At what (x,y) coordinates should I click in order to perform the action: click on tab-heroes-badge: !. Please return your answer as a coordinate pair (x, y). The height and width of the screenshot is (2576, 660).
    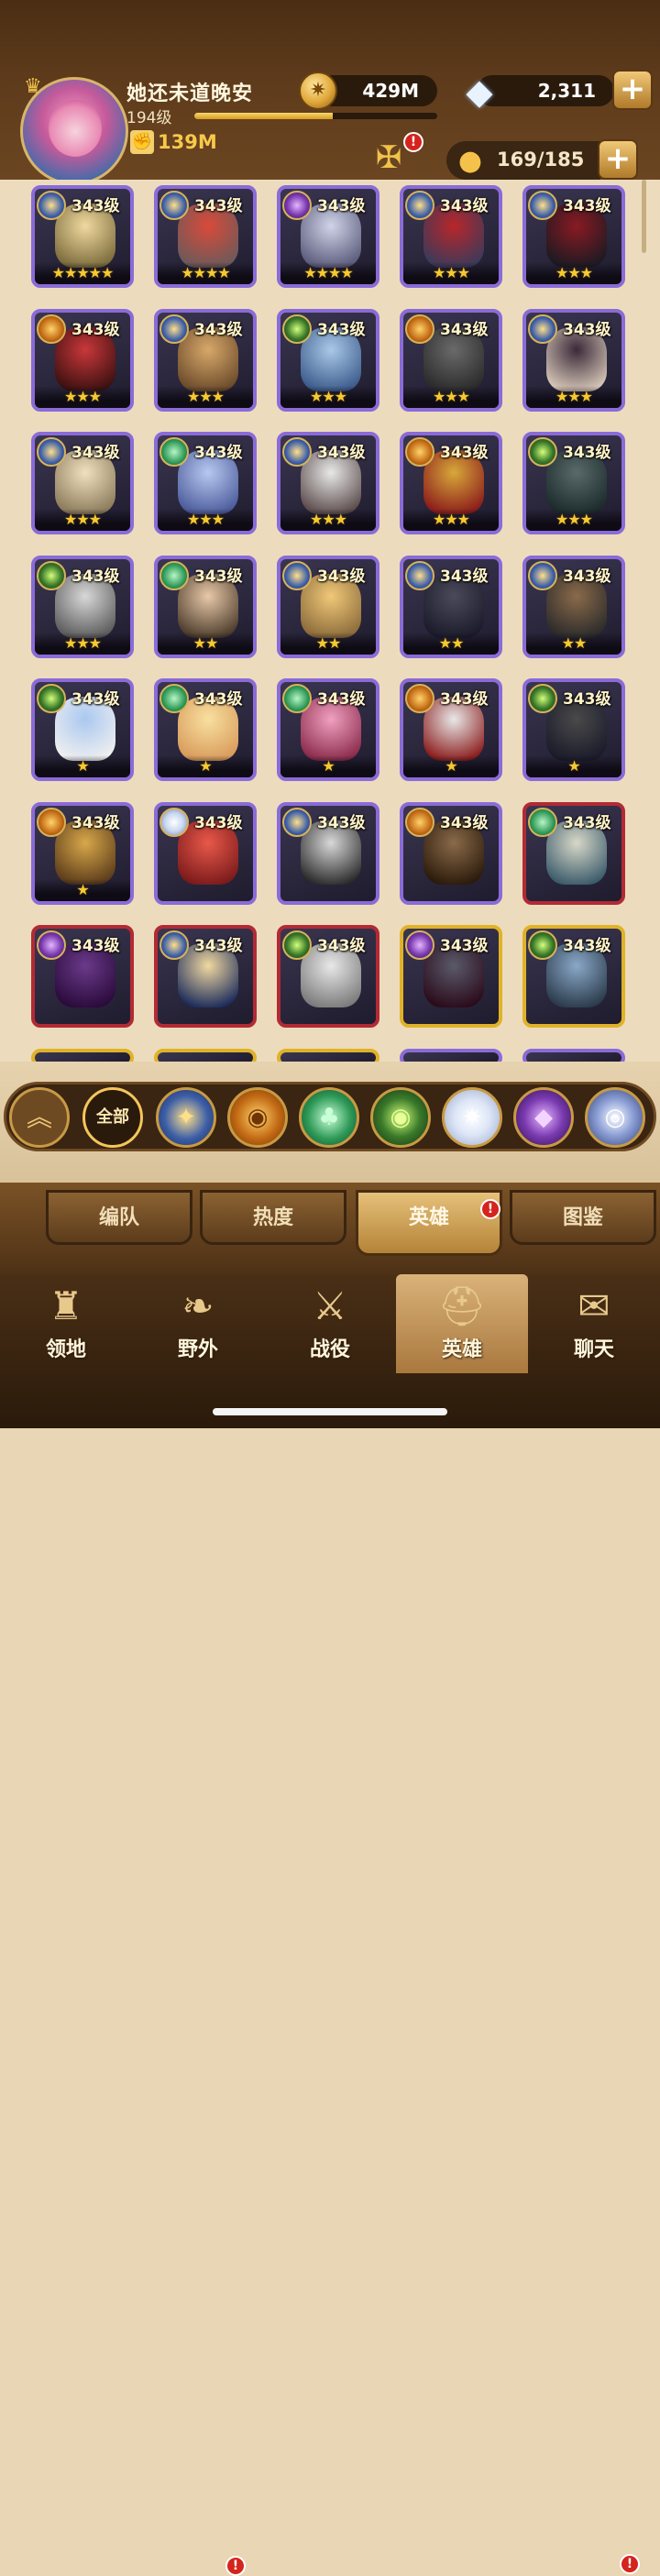
    Looking at the image, I should click on (490, 1209).